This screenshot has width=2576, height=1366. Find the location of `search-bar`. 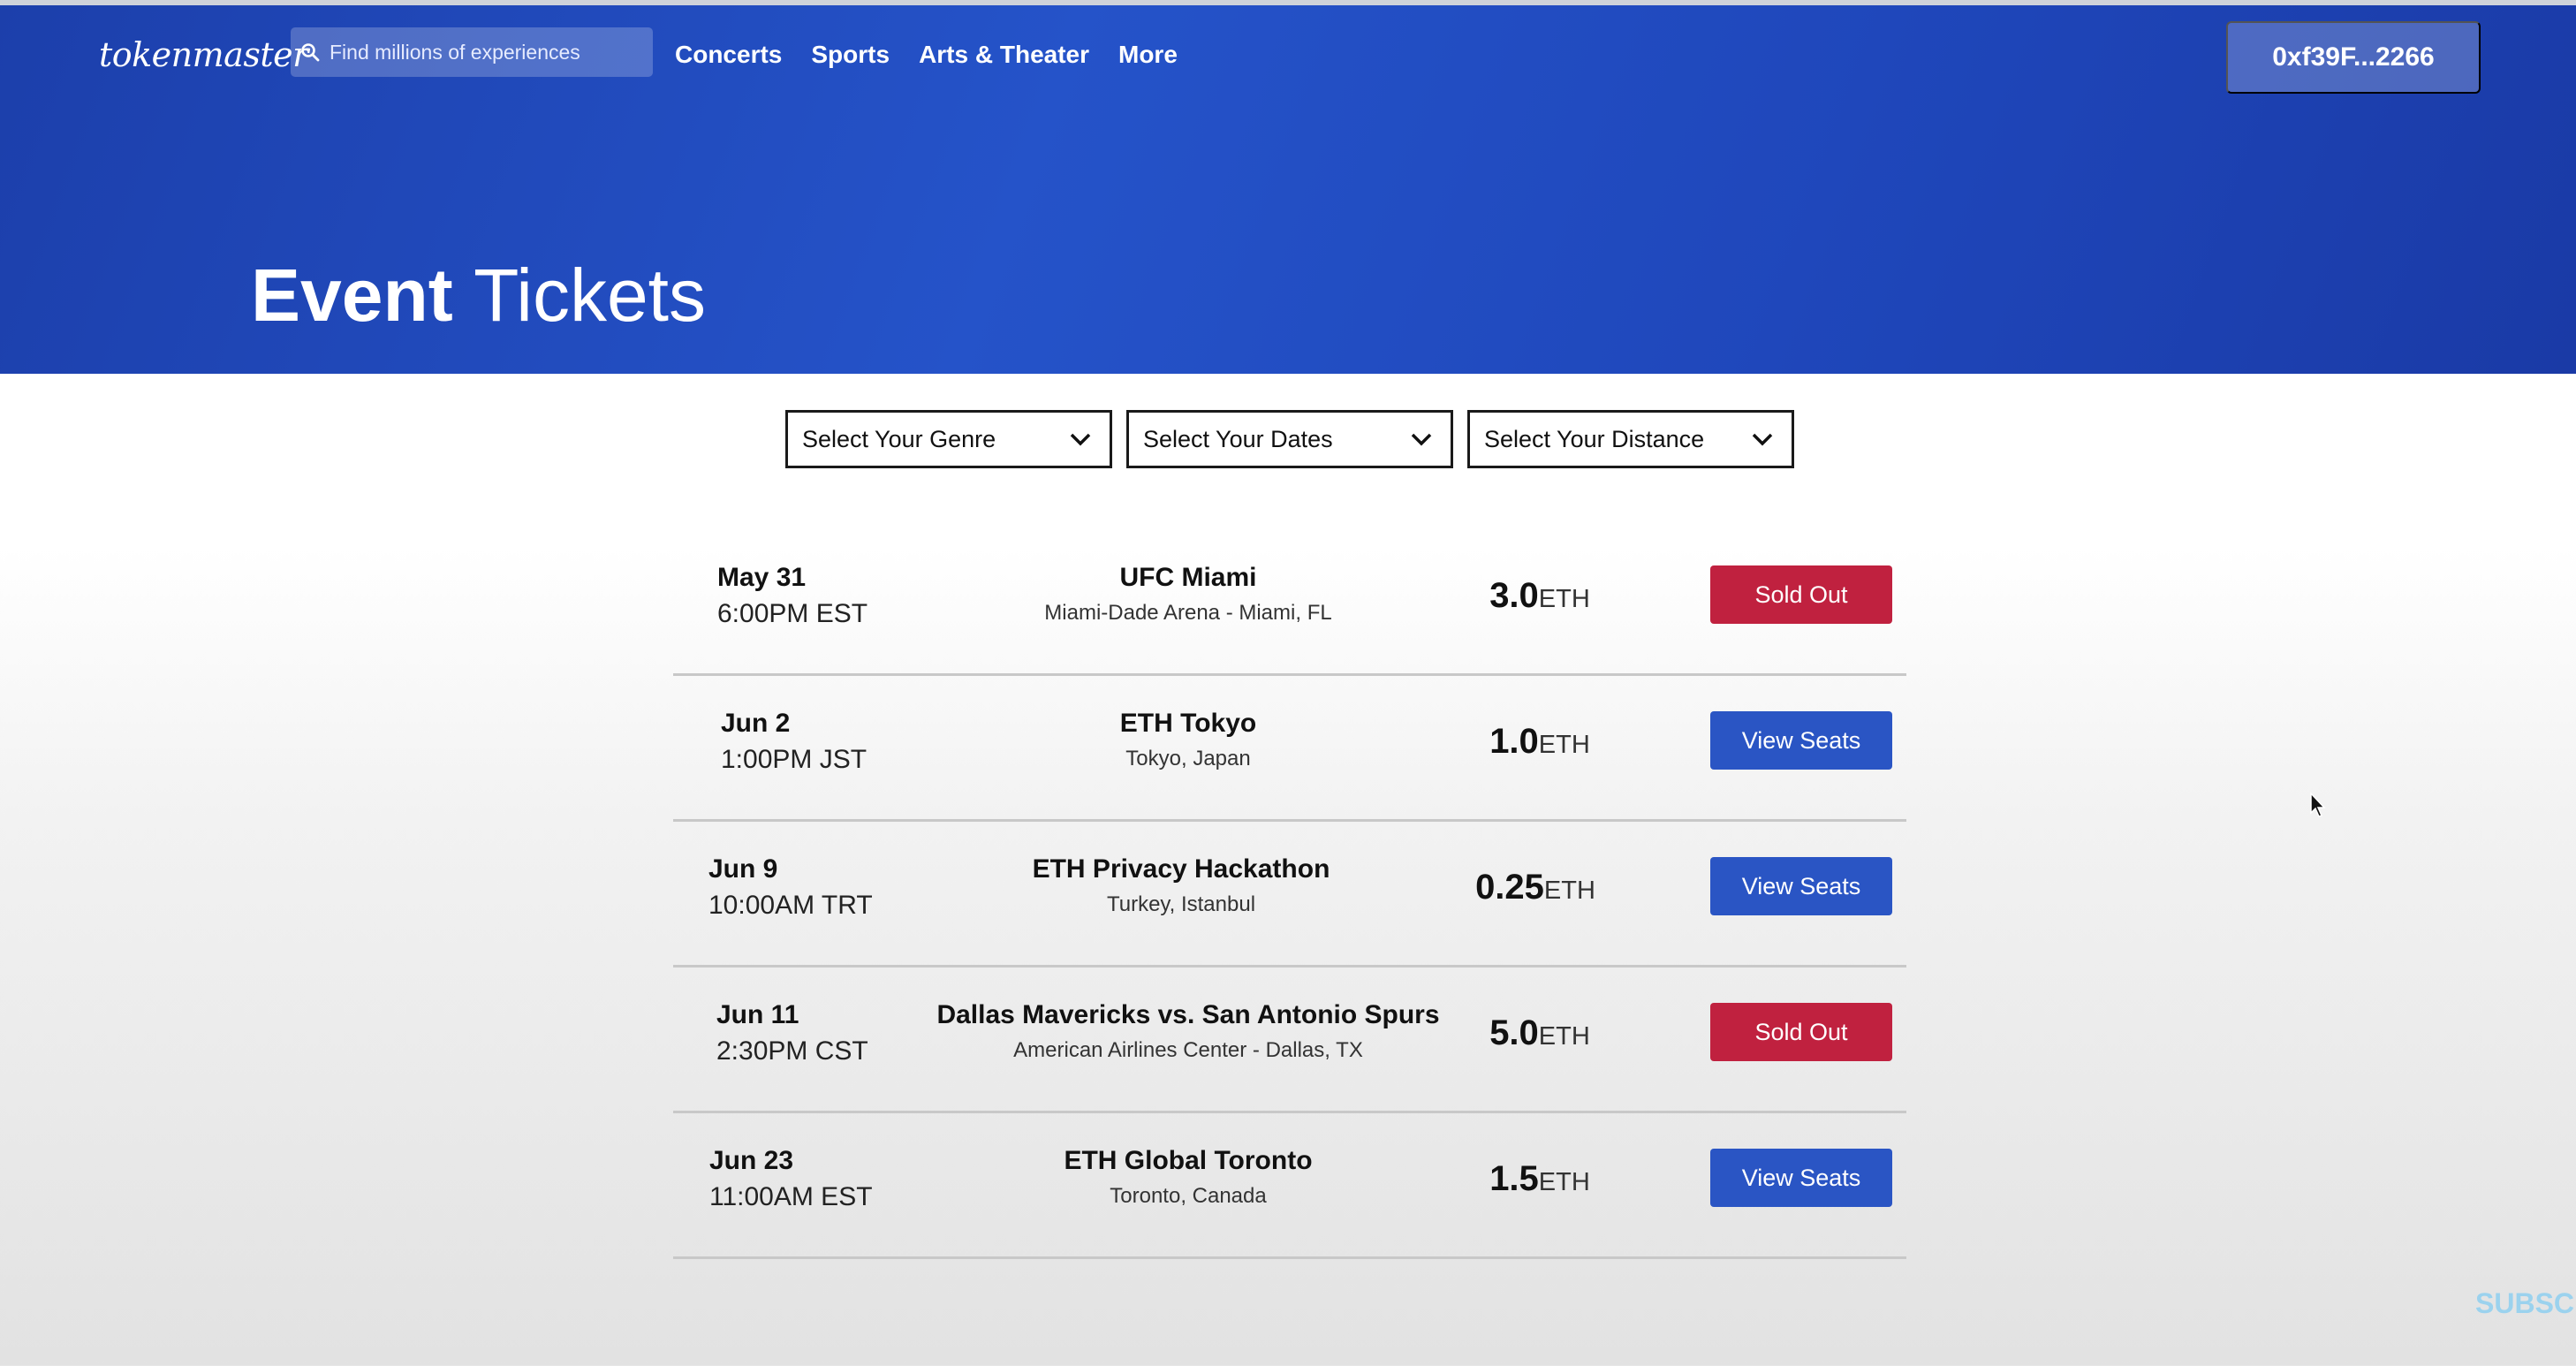

search-bar is located at coordinates (472, 52).